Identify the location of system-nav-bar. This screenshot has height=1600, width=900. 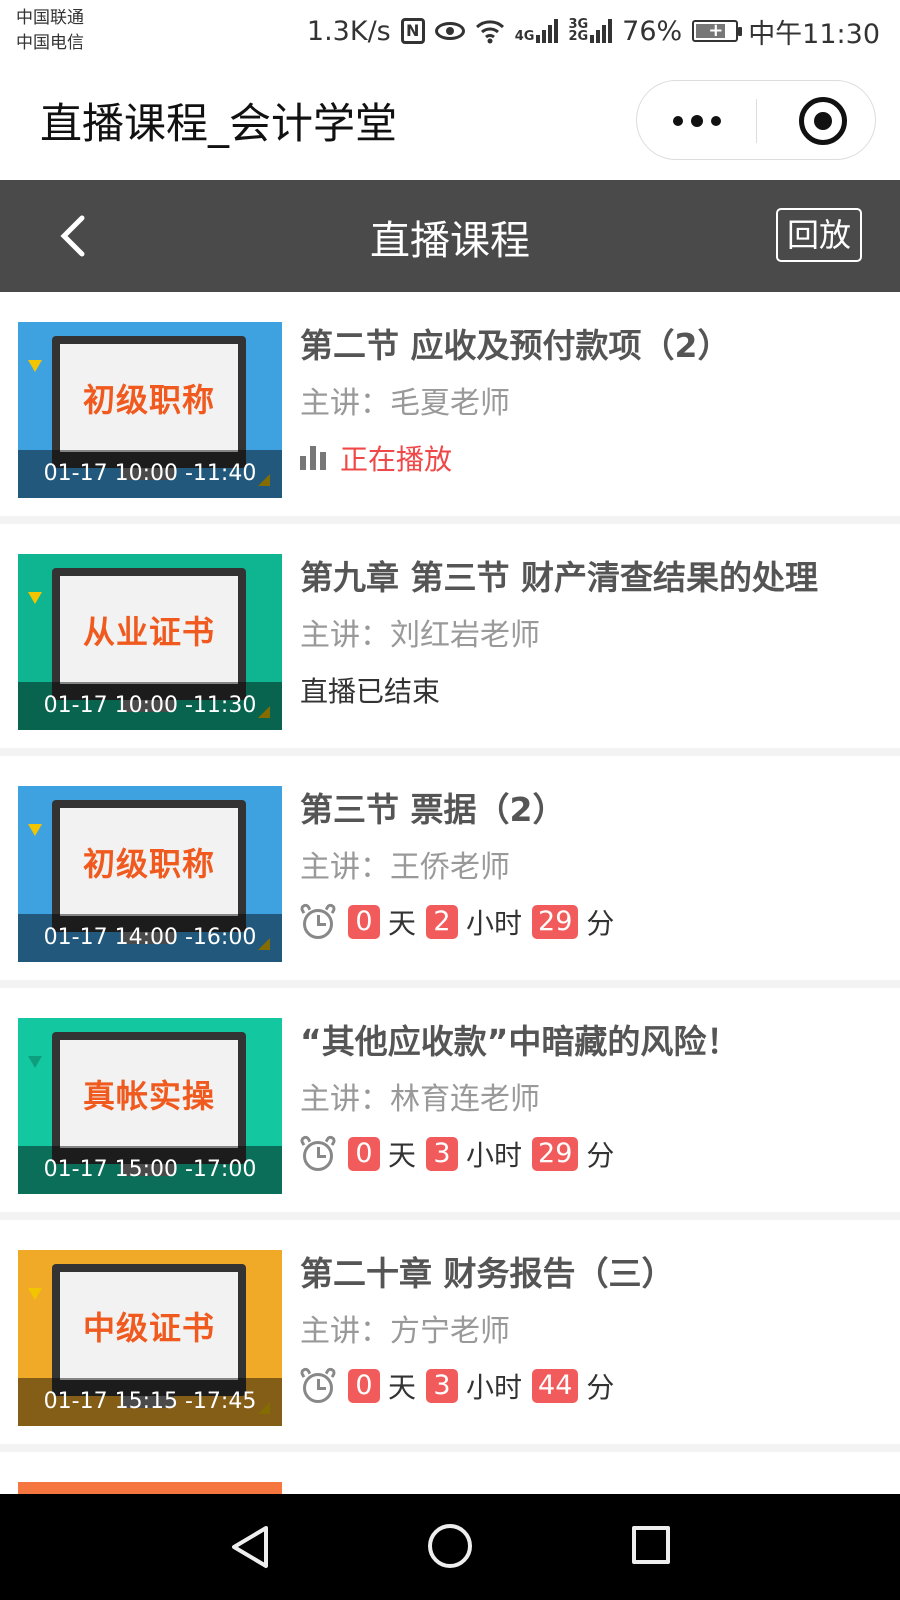
(450, 1547).